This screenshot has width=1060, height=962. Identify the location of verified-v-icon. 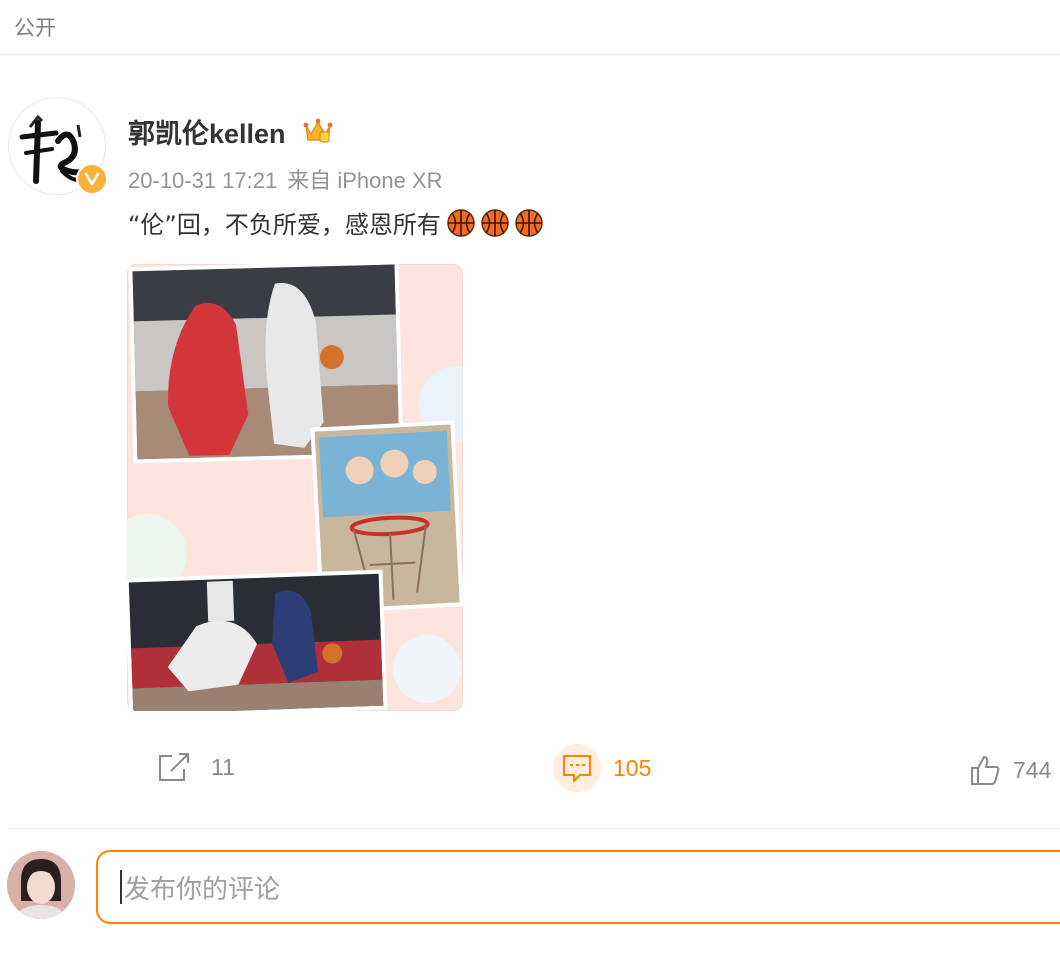
(92, 179).